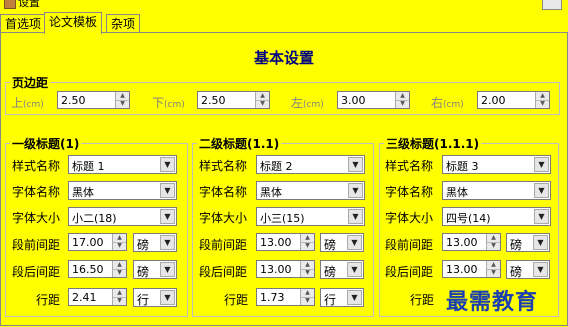 The width and height of the screenshot is (568, 327). I want to click on tab-misc: 杂项, so click(123, 23).